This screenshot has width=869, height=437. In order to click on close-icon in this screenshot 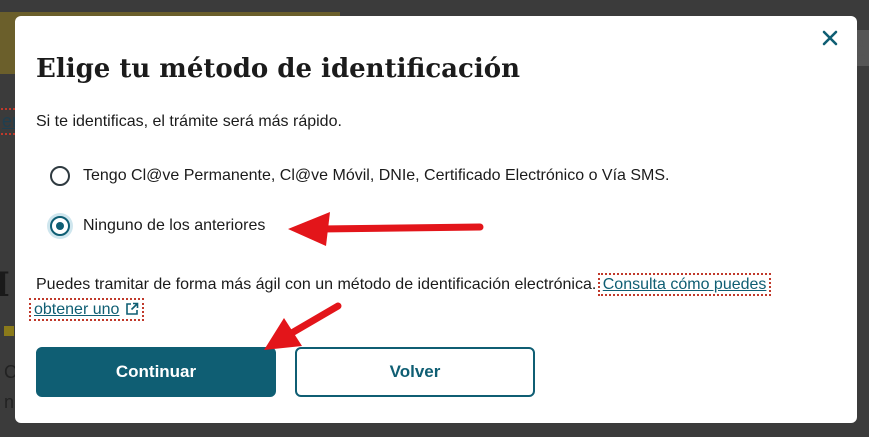, I will do `click(830, 38)`.